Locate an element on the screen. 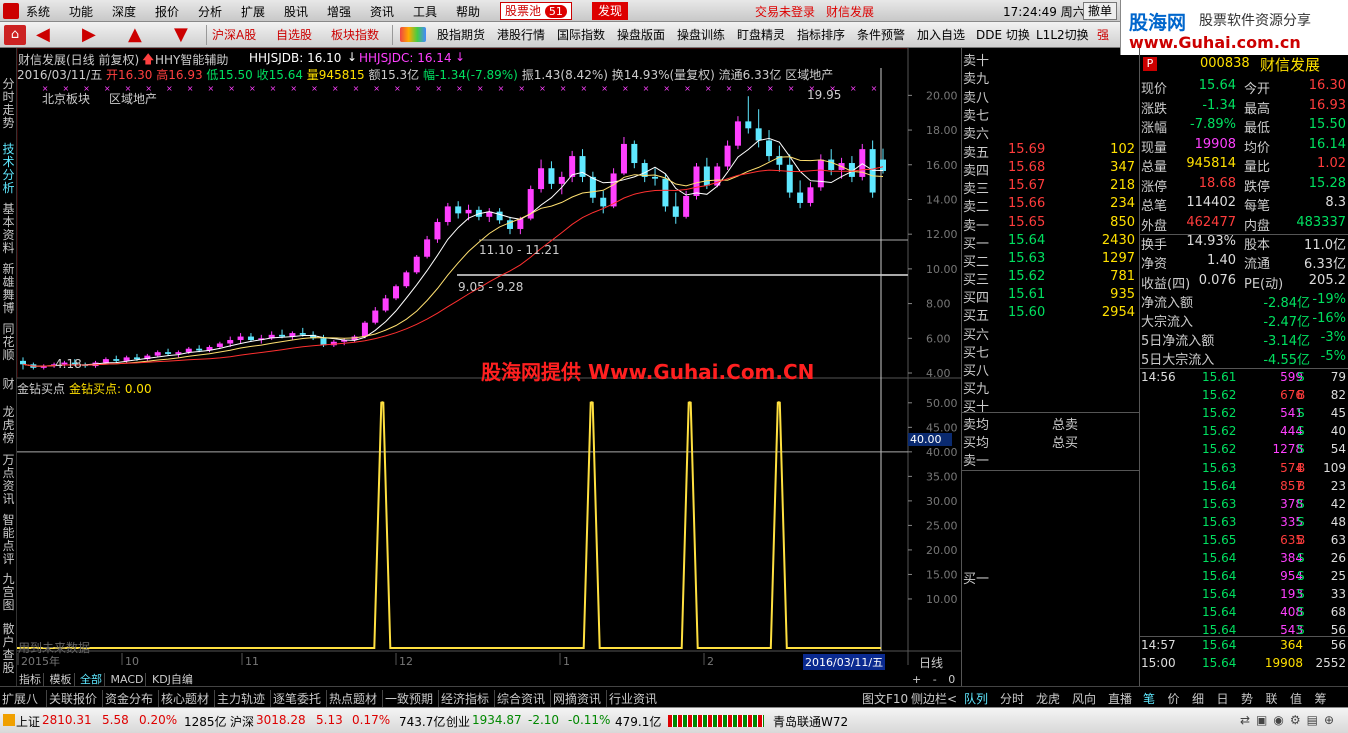  left-tab-7: 万点资讯 is located at coordinates (8, 481).